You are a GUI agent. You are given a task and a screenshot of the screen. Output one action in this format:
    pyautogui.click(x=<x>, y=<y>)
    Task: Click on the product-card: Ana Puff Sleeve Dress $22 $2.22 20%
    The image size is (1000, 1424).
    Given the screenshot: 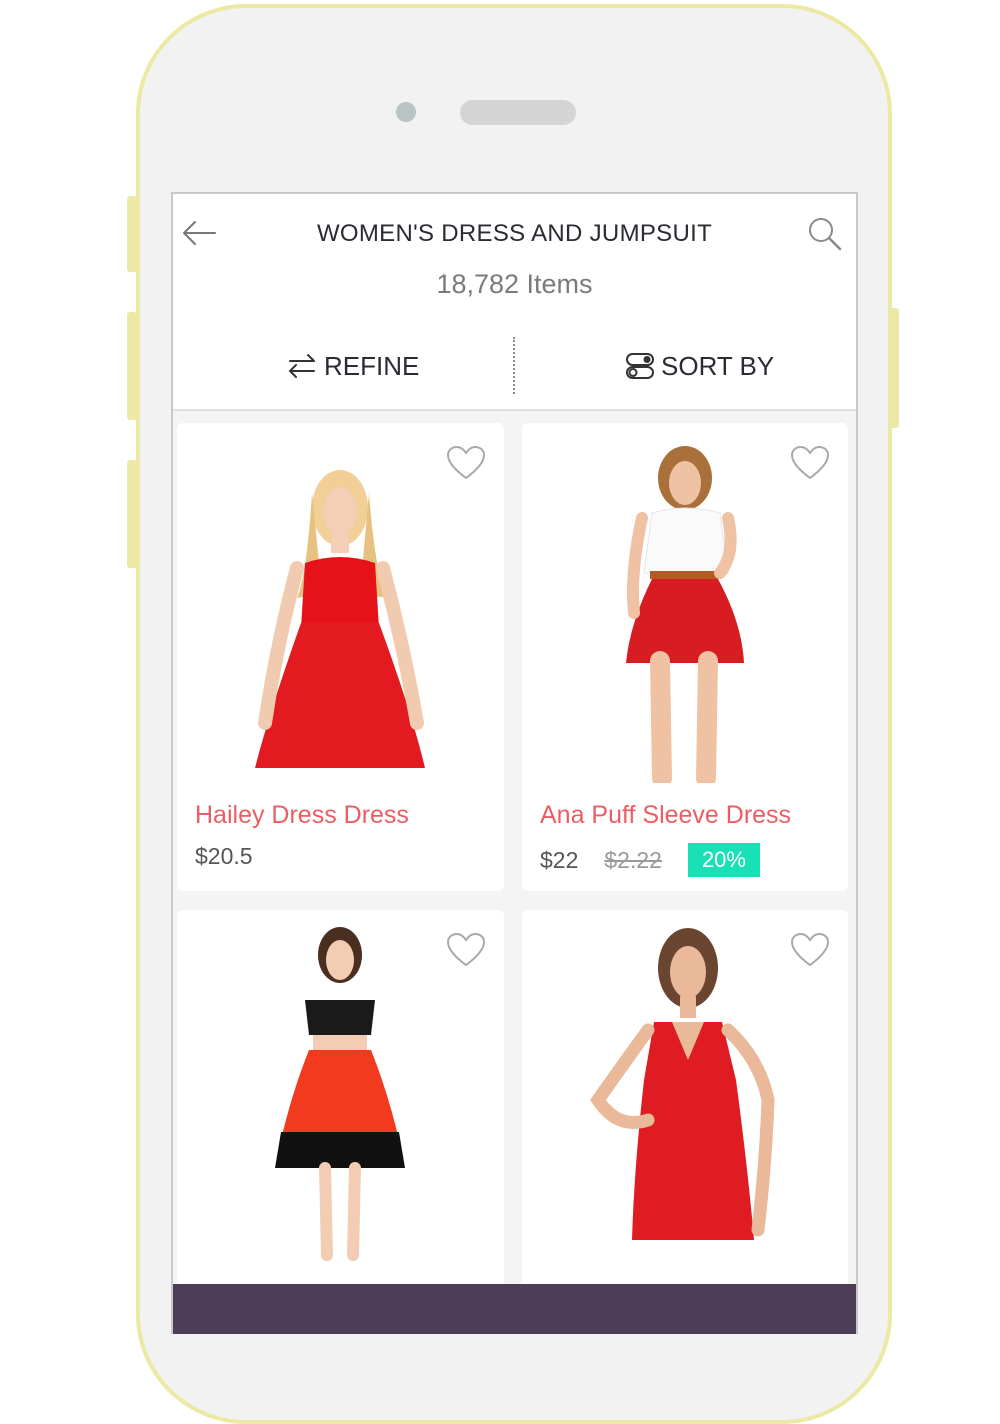 What is the action you would take?
    pyautogui.click(x=685, y=657)
    